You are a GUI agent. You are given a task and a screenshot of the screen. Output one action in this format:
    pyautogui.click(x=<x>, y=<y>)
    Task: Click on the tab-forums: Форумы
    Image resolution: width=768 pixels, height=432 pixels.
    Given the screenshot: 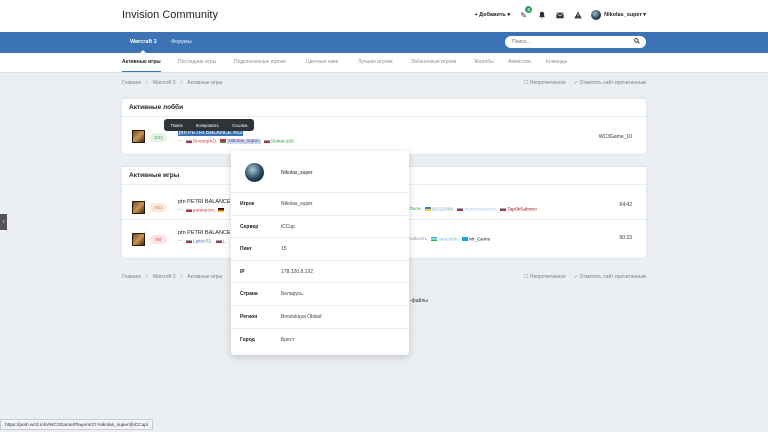 What is the action you would take?
    pyautogui.click(x=181, y=42)
    